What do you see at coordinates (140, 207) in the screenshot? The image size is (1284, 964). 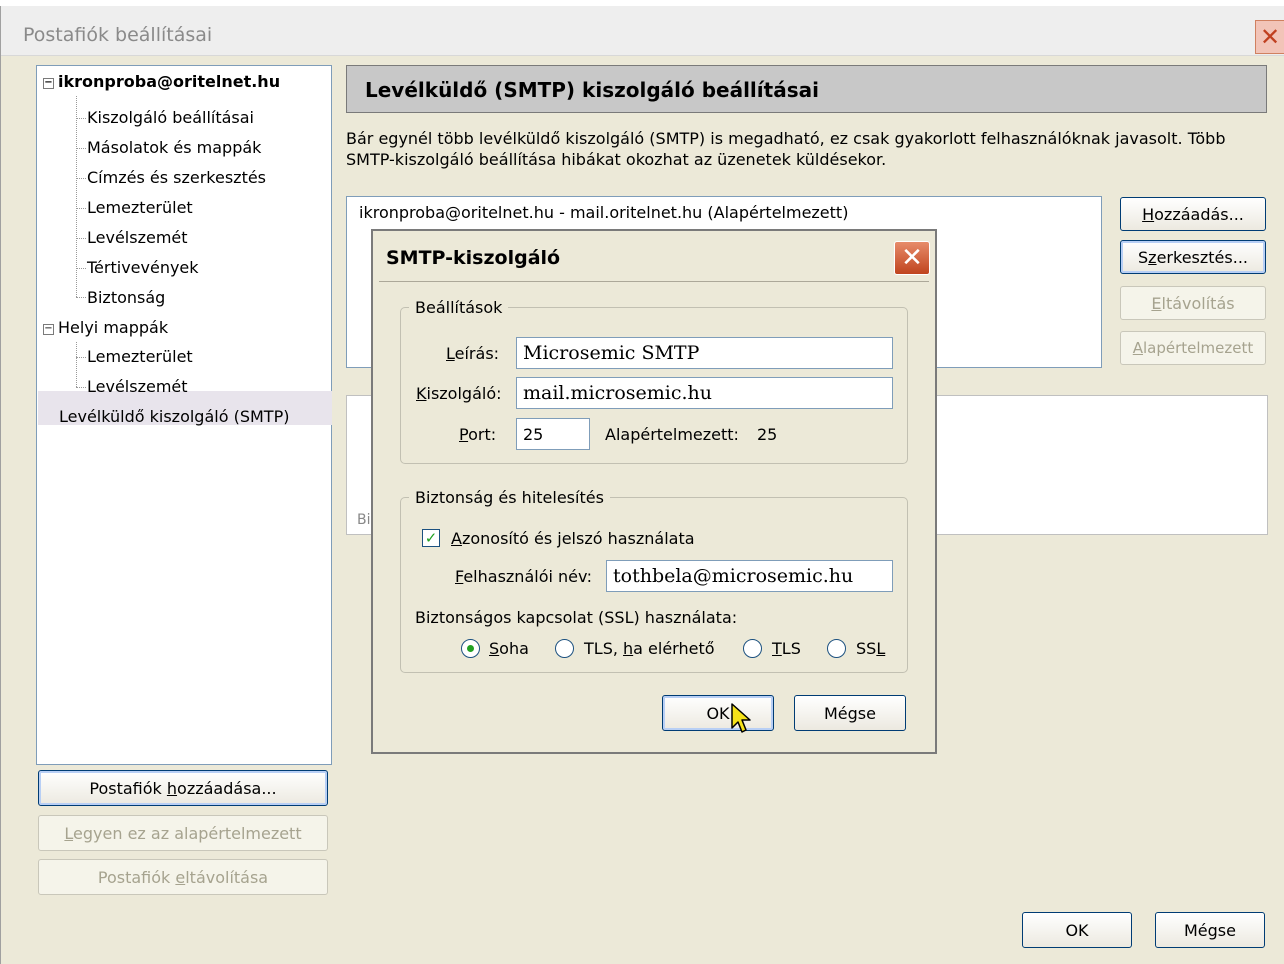 I see `tree-item-disk-space: Lemezterület` at bounding box center [140, 207].